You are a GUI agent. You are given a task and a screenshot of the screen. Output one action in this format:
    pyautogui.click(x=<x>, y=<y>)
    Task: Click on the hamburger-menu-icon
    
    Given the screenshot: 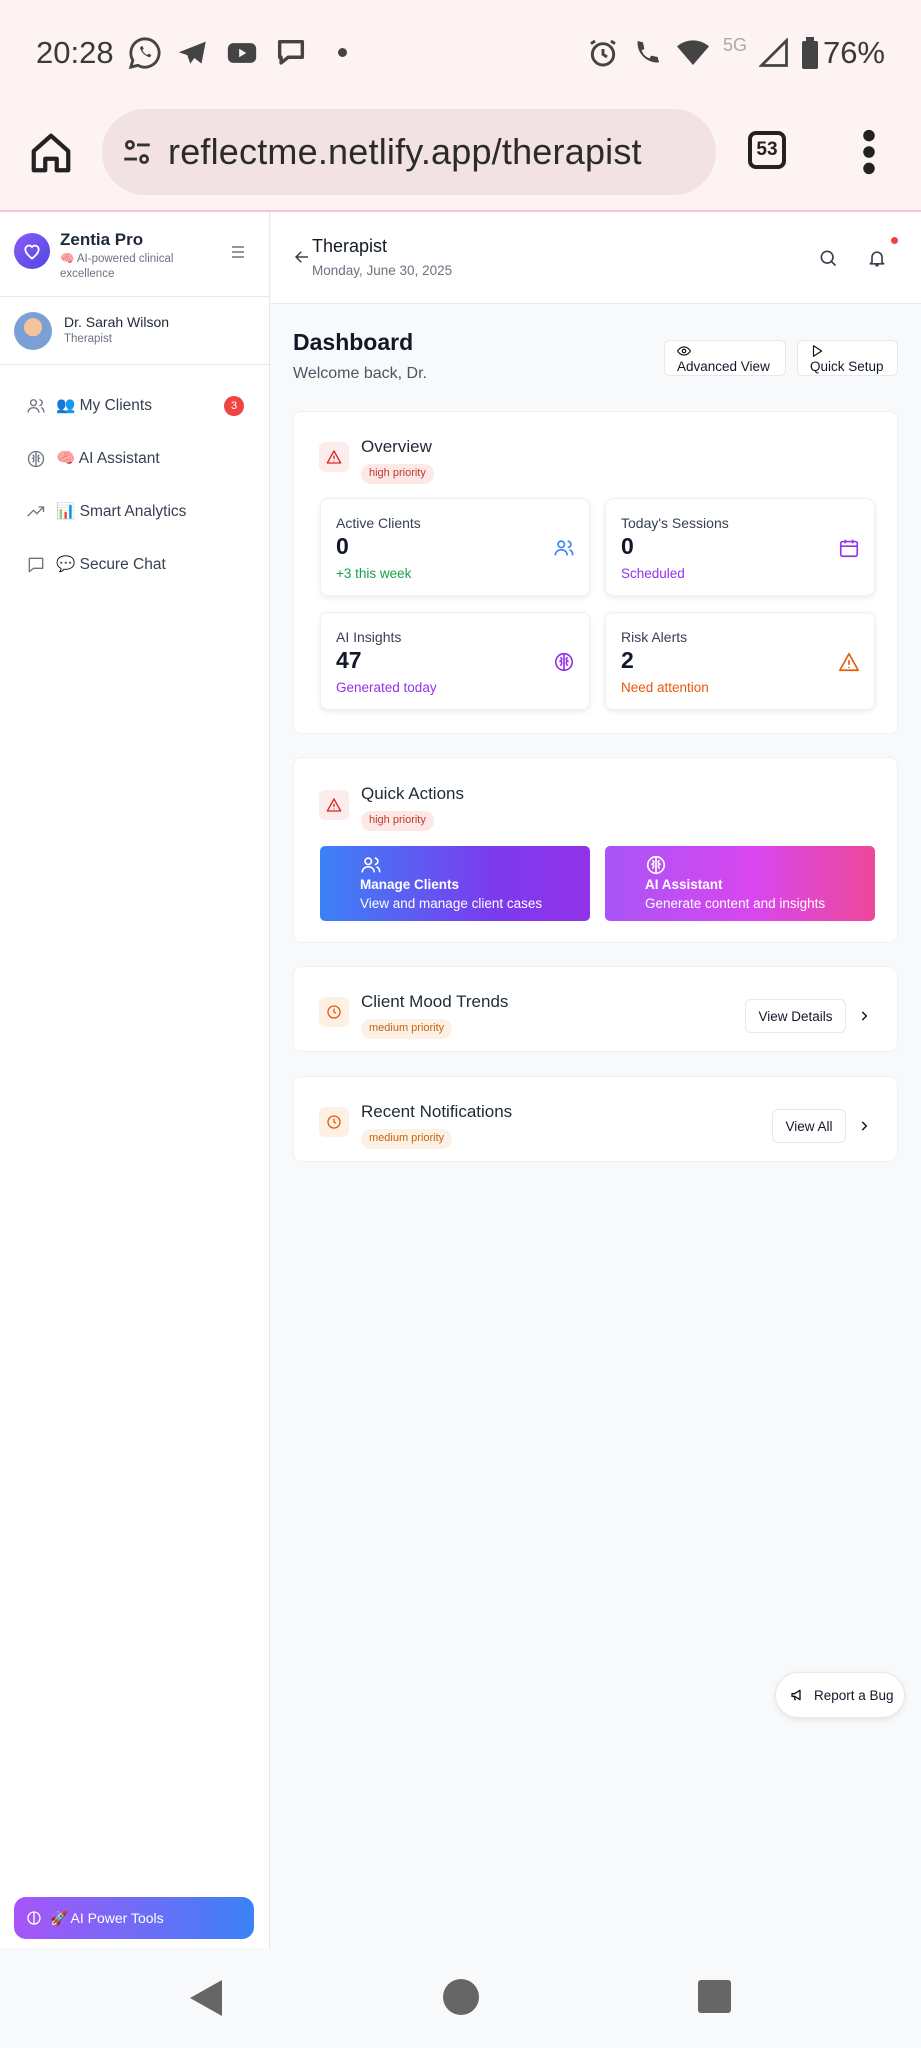 What is the action you would take?
    pyautogui.click(x=238, y=252)
    